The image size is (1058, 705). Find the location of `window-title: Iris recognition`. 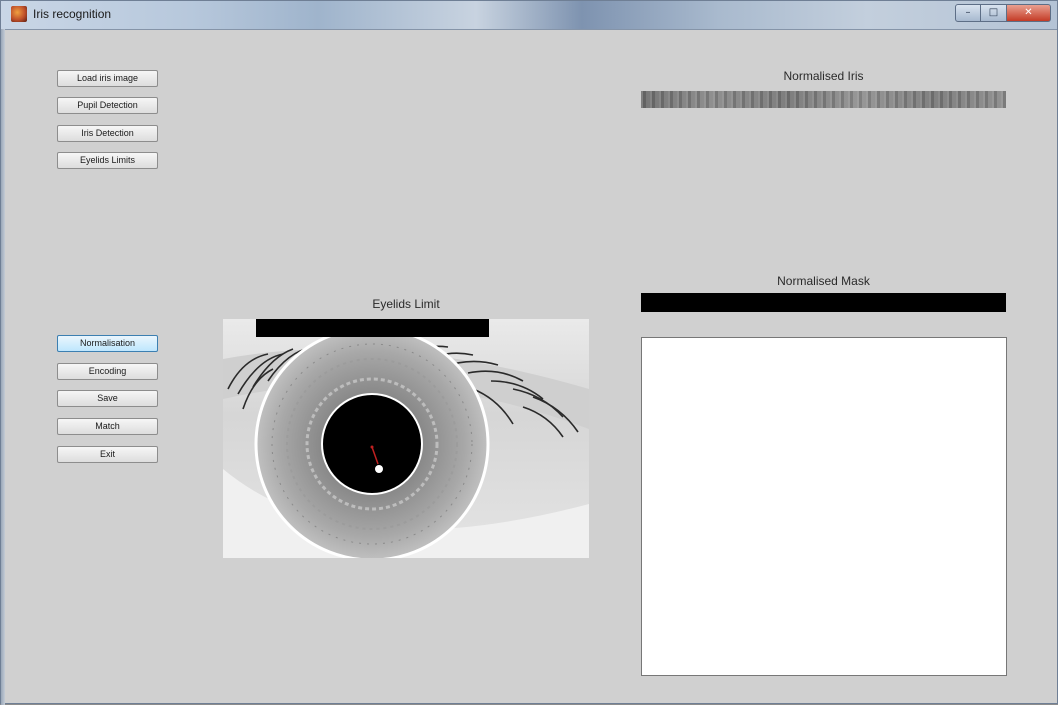

window-title: Iris recognition is located at coordinates (72, 14).